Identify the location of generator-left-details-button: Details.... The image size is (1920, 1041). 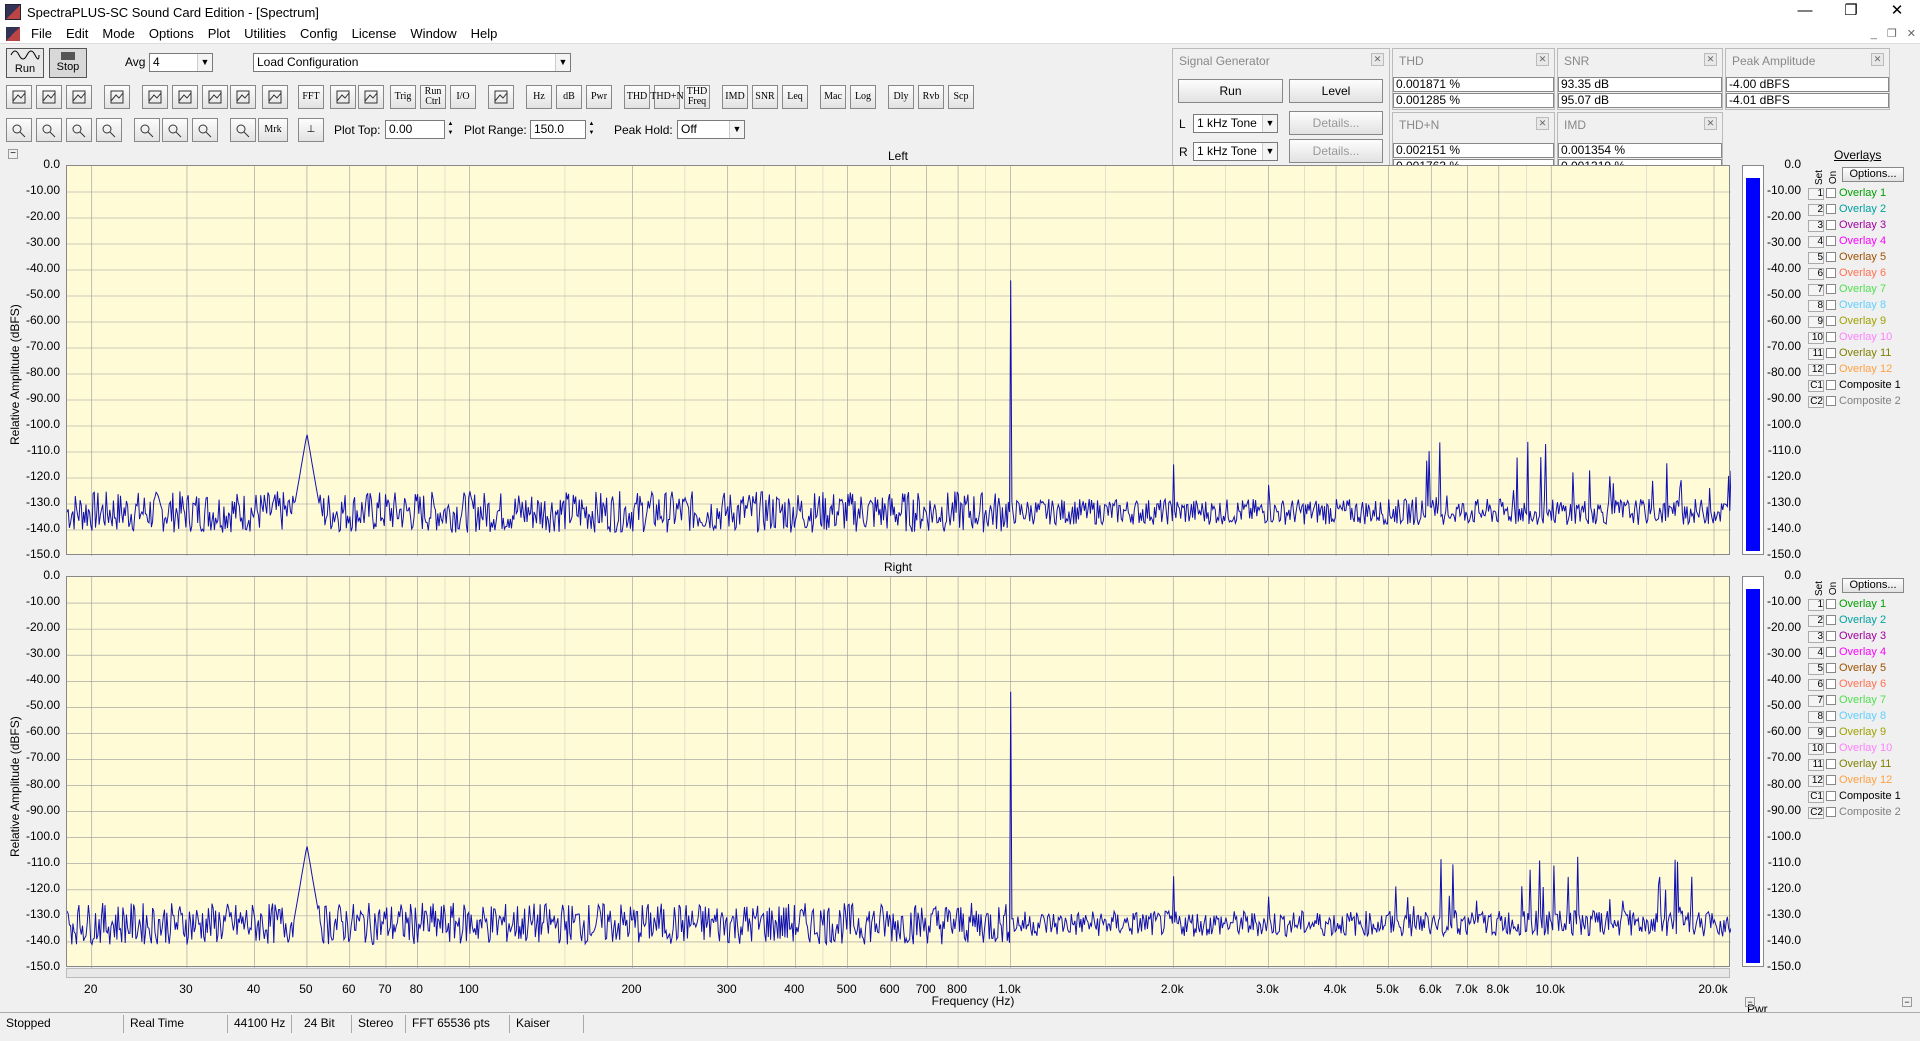
(1336, 123).